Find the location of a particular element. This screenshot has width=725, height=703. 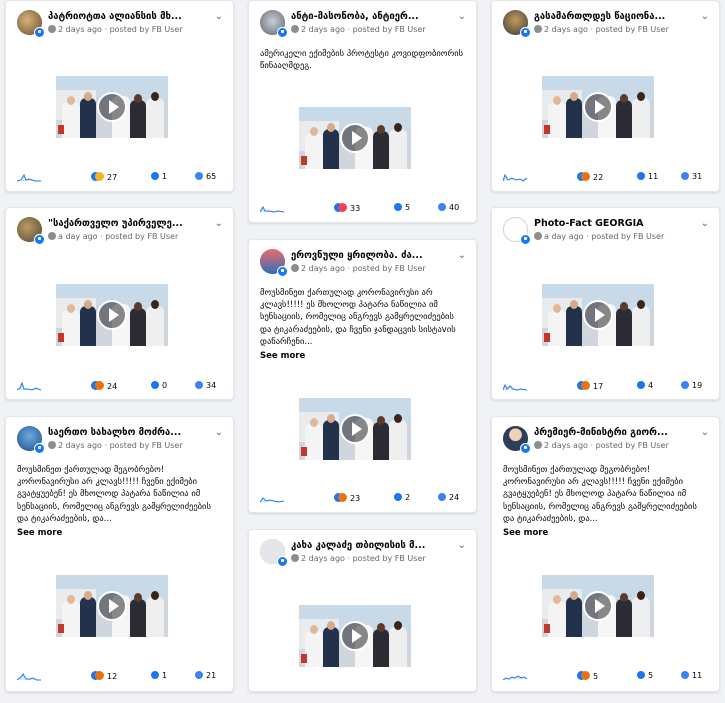

shares-count: 19 is located at coordinates (691, 385).